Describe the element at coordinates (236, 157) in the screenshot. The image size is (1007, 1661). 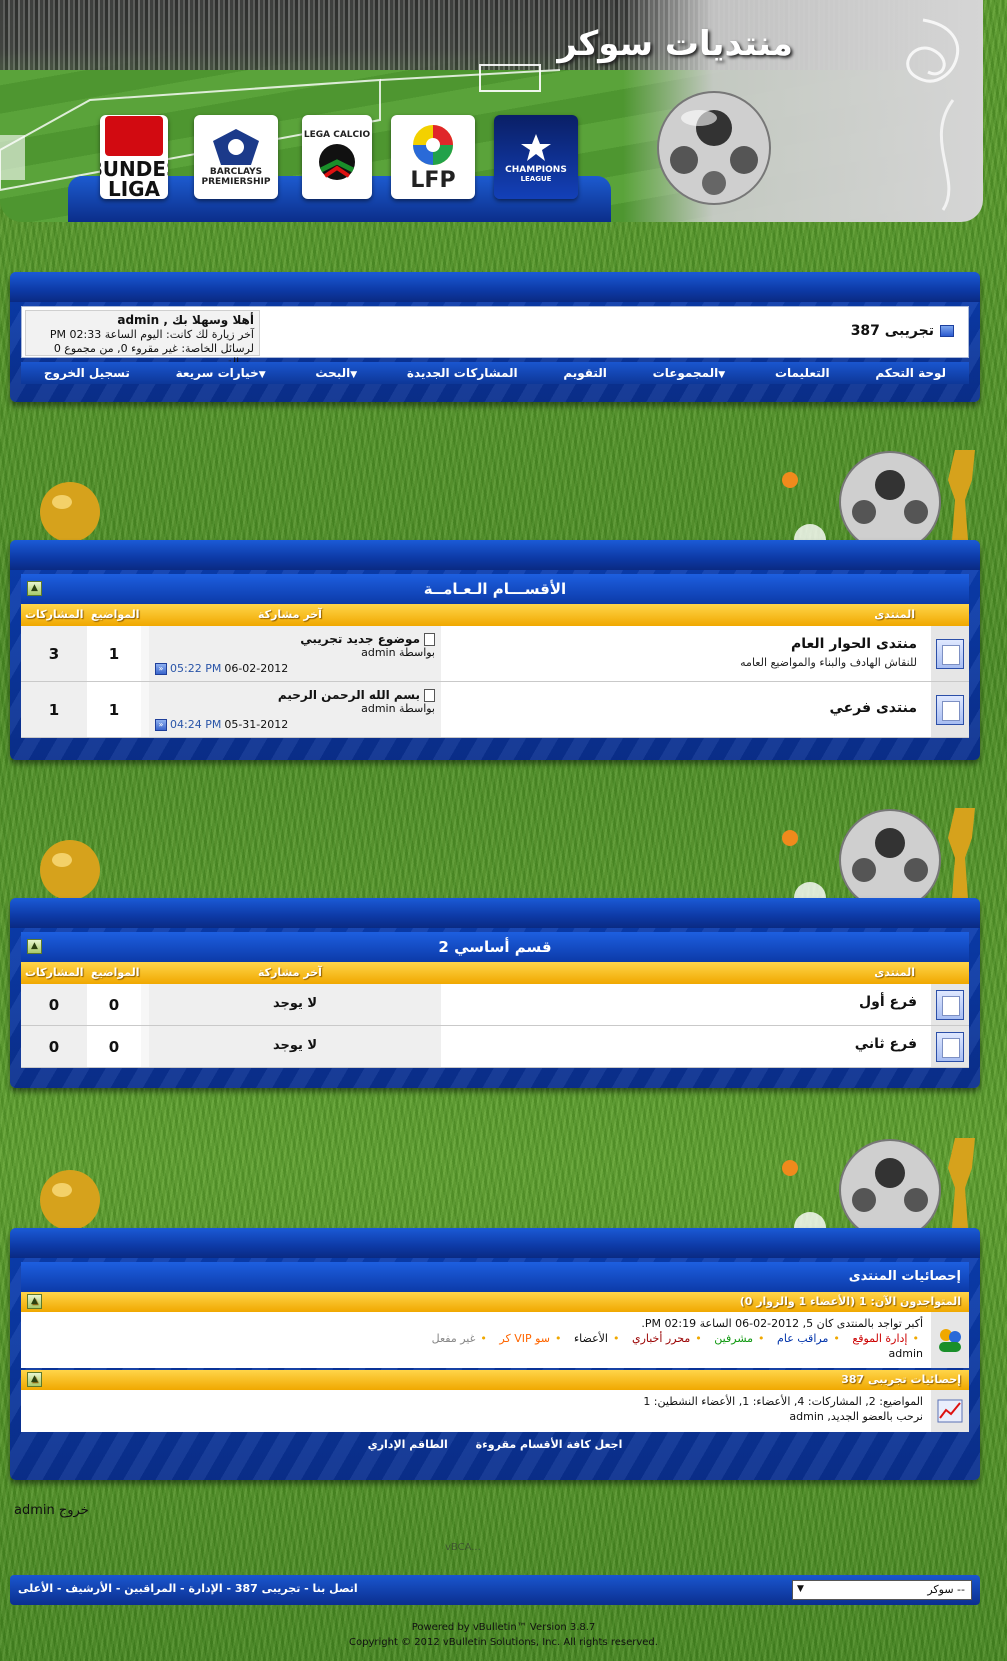
I see `barclays-premiership-logo: BARCLAYS PREMIERSHIP` at that location.